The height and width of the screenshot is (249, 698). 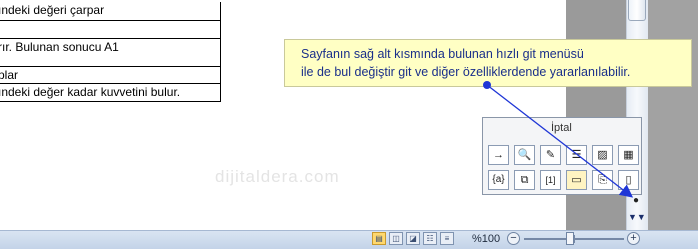 I want to click on reading-icon: ◫, so click(x=396, y=238).